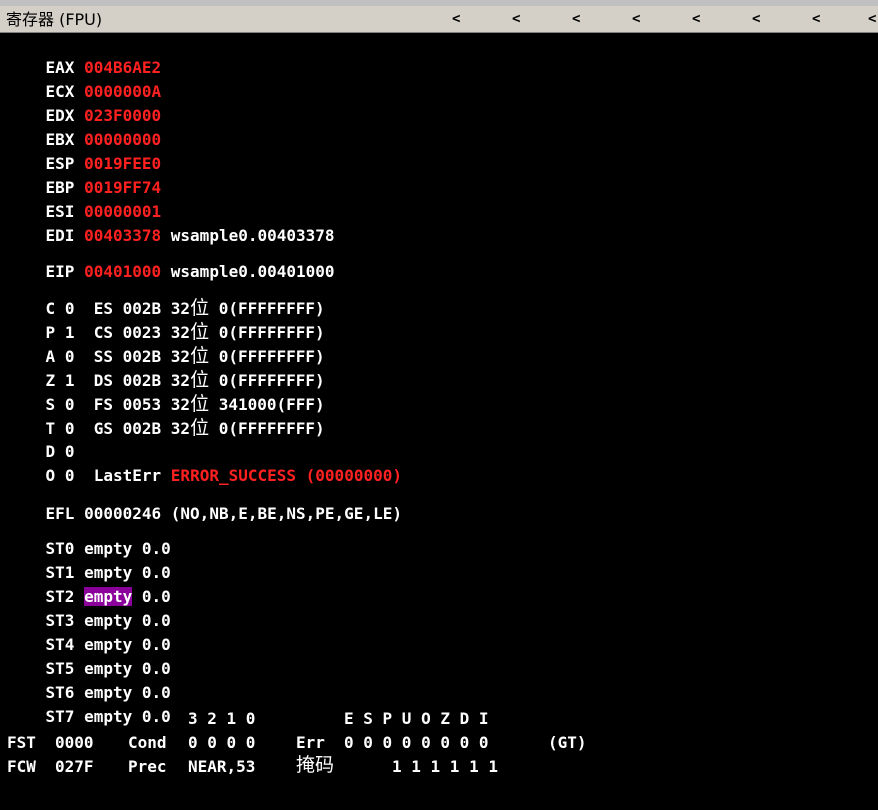 This screenshot has width=878, height=810. I want to click on fpu-stack-row: ST6 empty 0.0, so click(89, 681).